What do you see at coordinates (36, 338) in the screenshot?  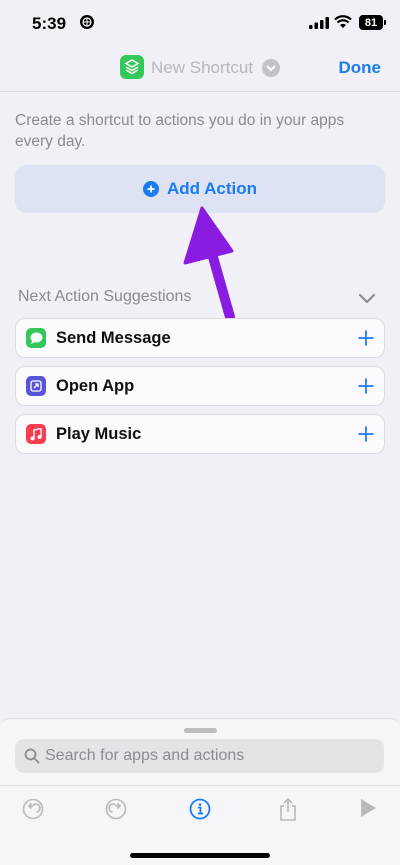 I see `messages-icon` at bounding box center [36, 338].